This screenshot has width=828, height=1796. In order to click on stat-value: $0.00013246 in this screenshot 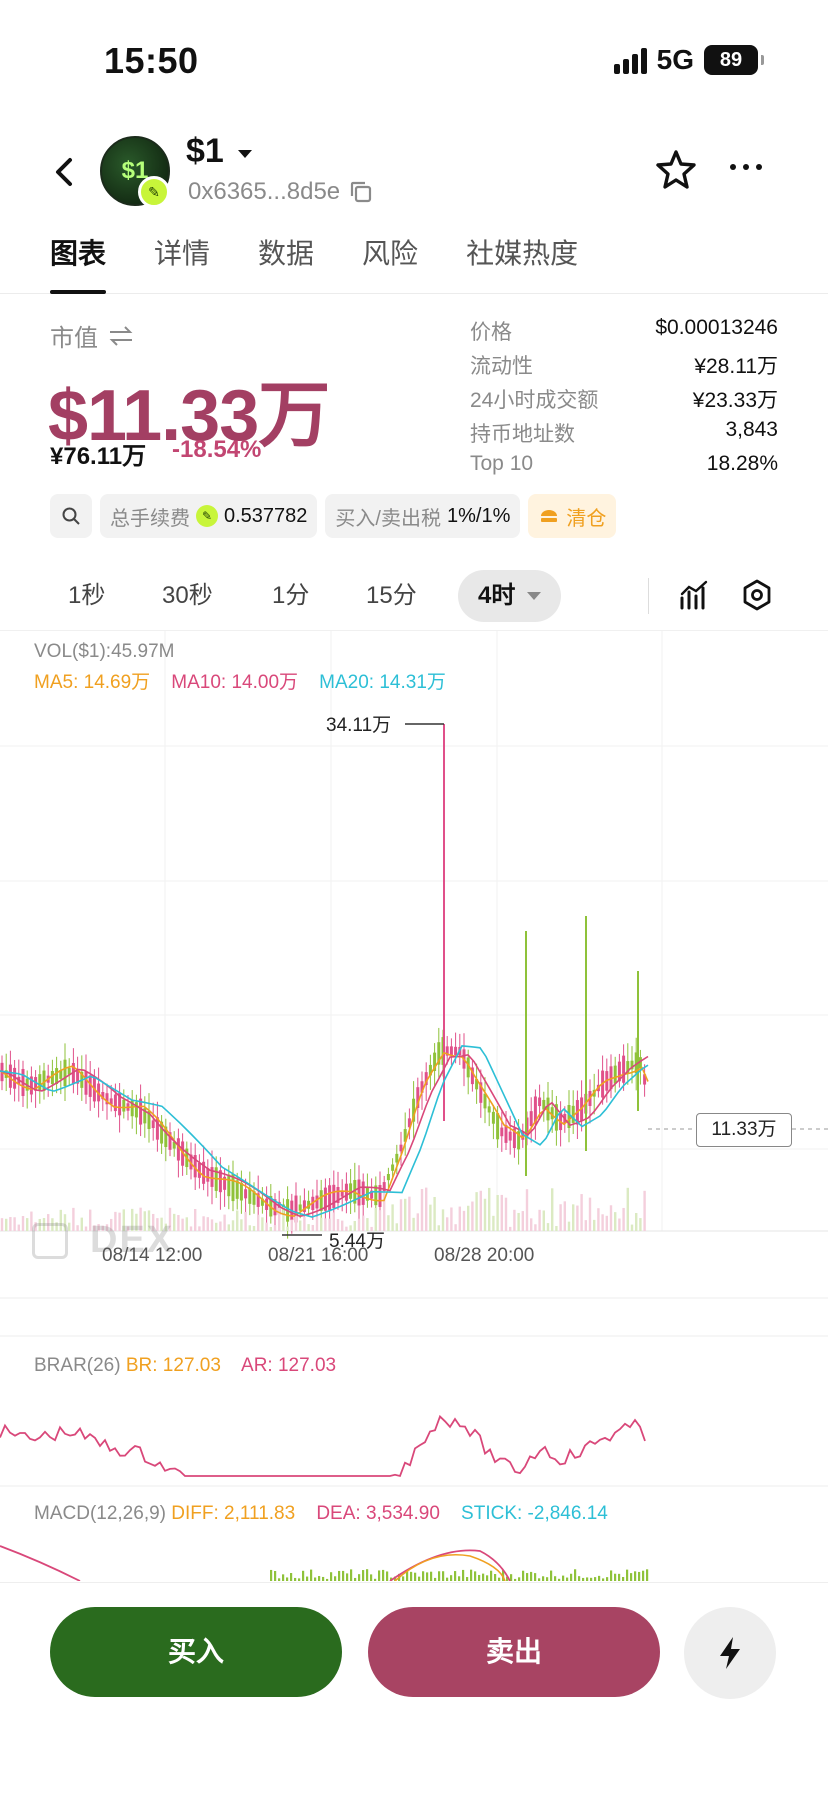, I will do `click(716, 327)`.